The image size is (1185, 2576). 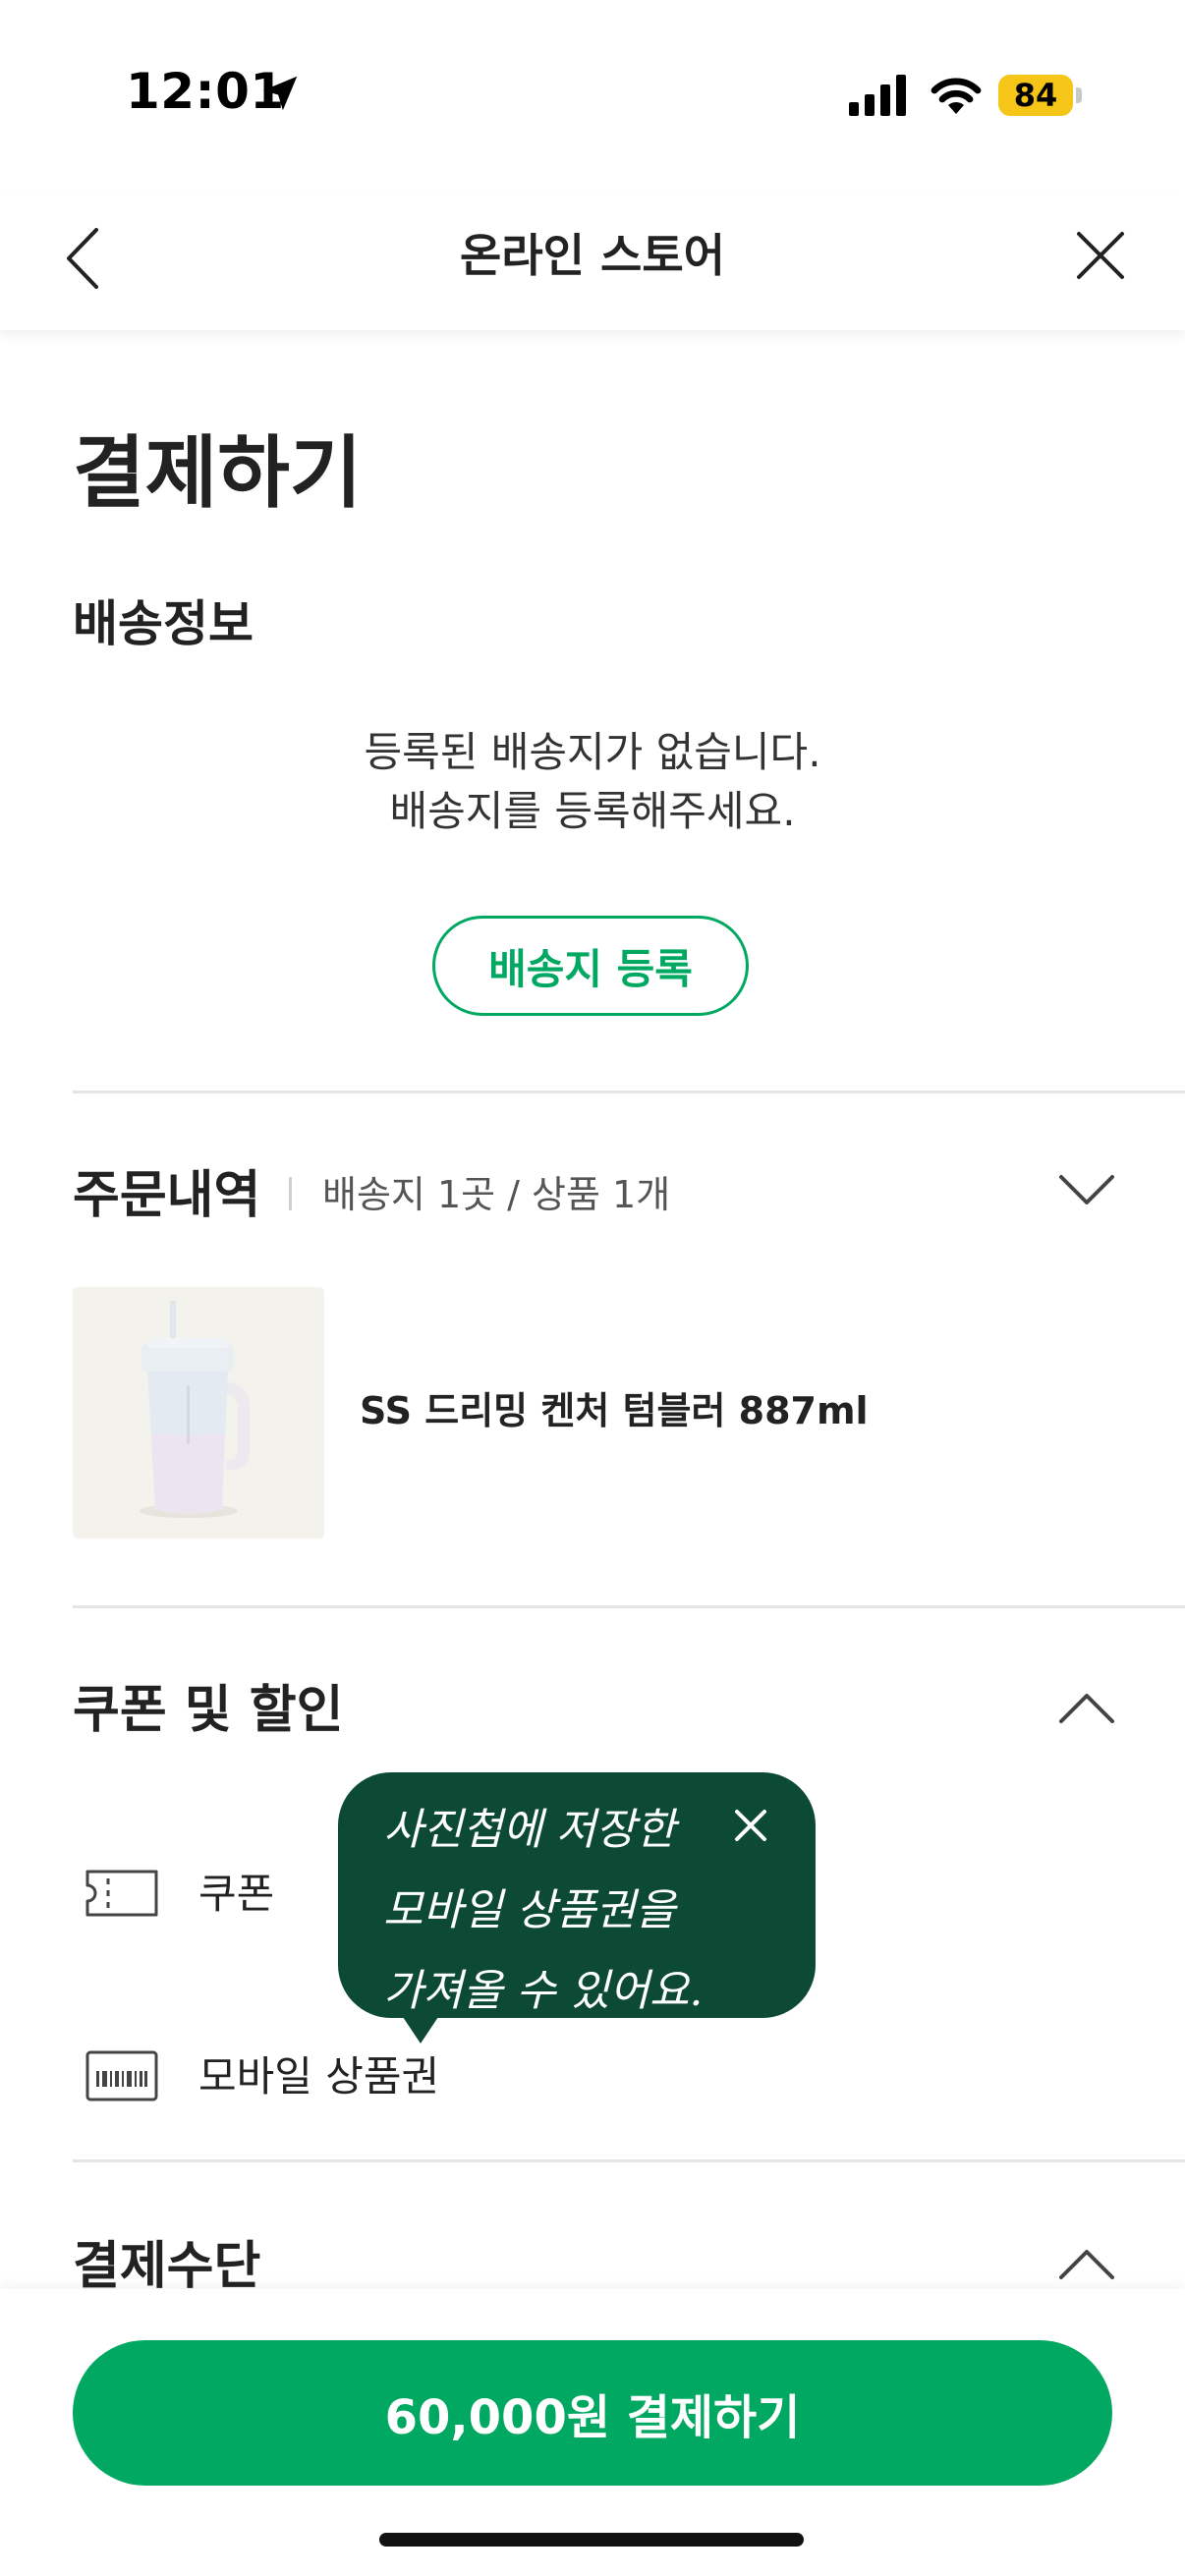 What do you see at coordinates (280, 93) in the screenshot?
I see `location-arrow-icon` at bounding box center [280, 93].